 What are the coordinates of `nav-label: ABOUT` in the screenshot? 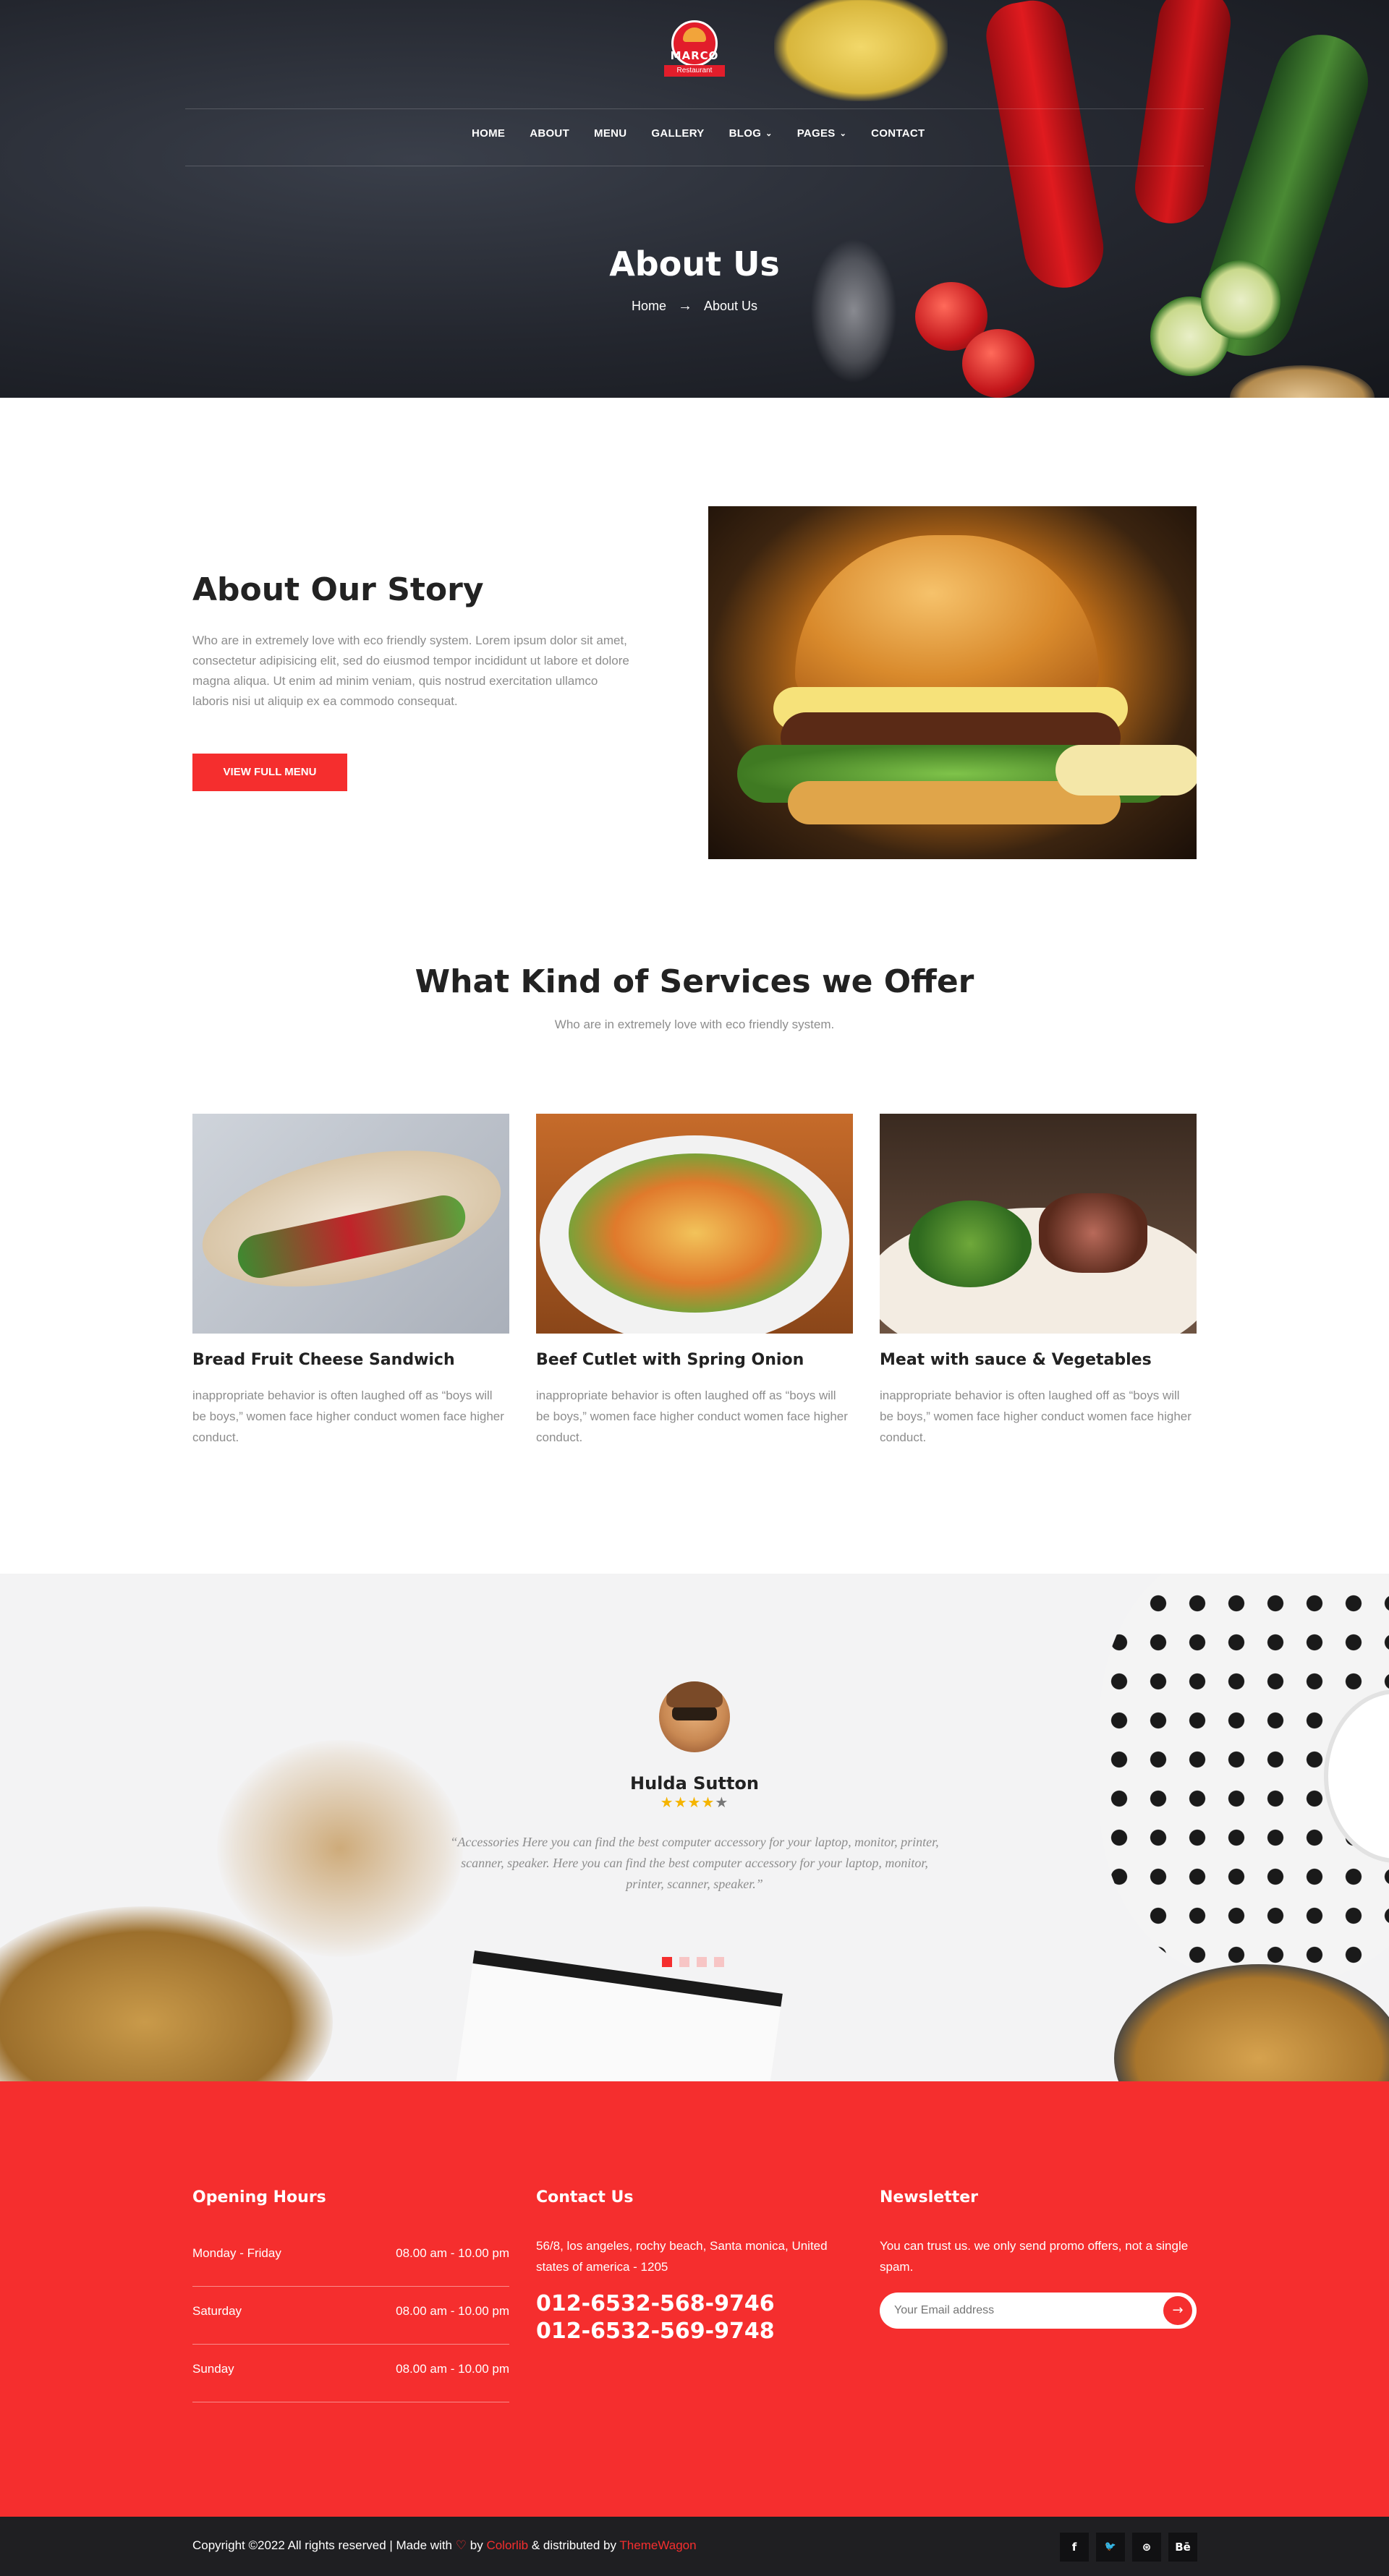 It's located at (550, 133).